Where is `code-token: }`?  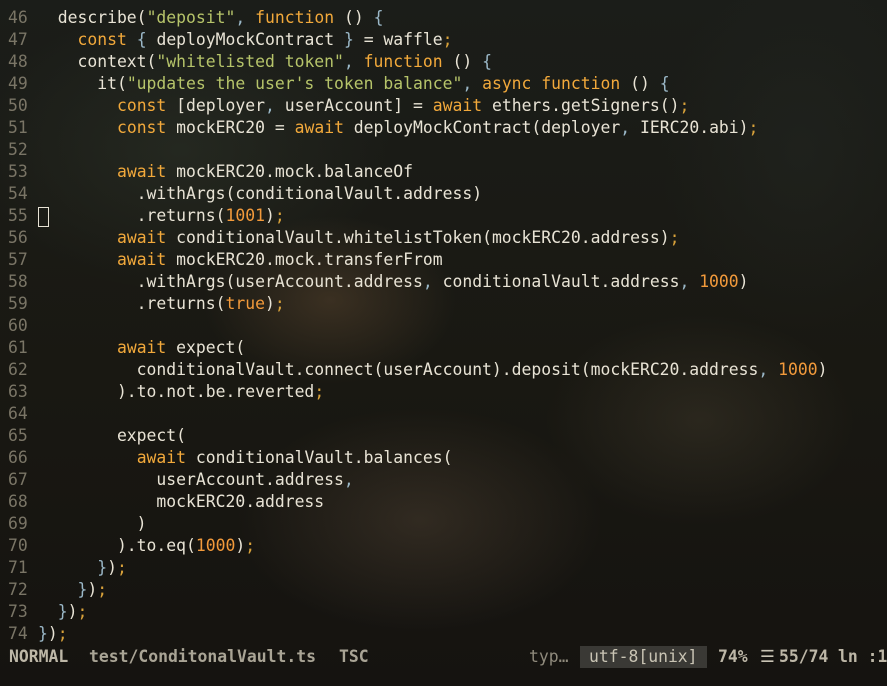 code-token: } is located at coordinates (348, 39).